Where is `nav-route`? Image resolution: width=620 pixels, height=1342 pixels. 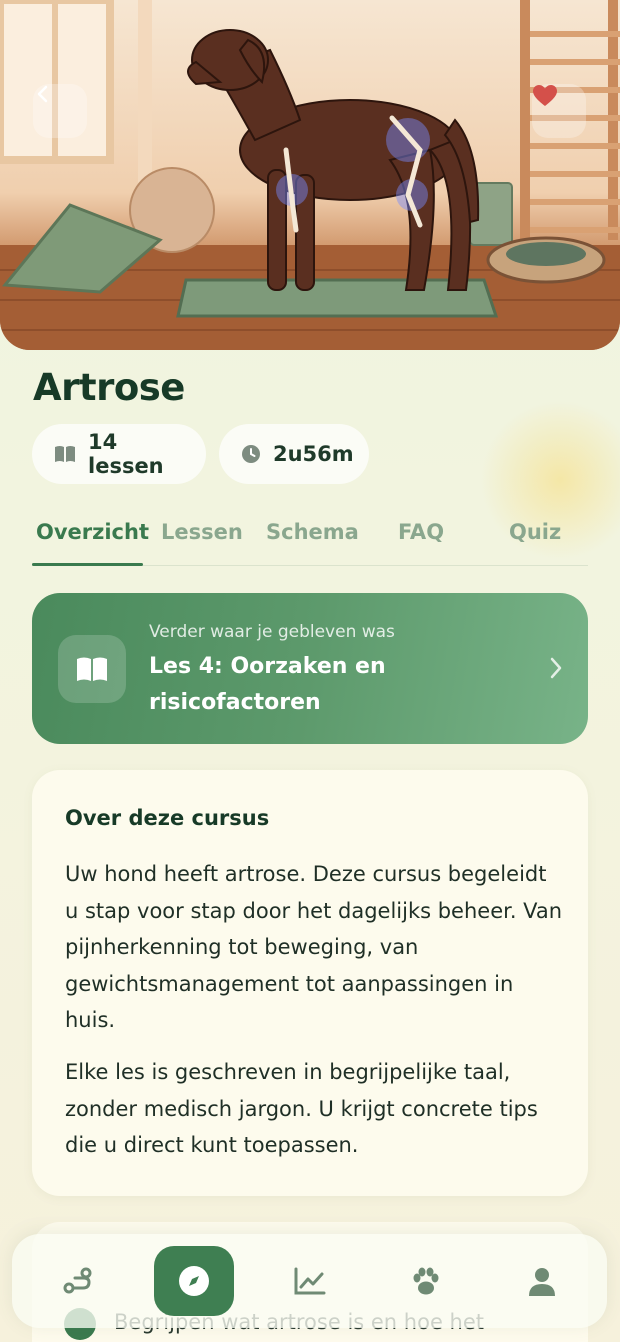 nav-route is located at coordinates (78, 1281).